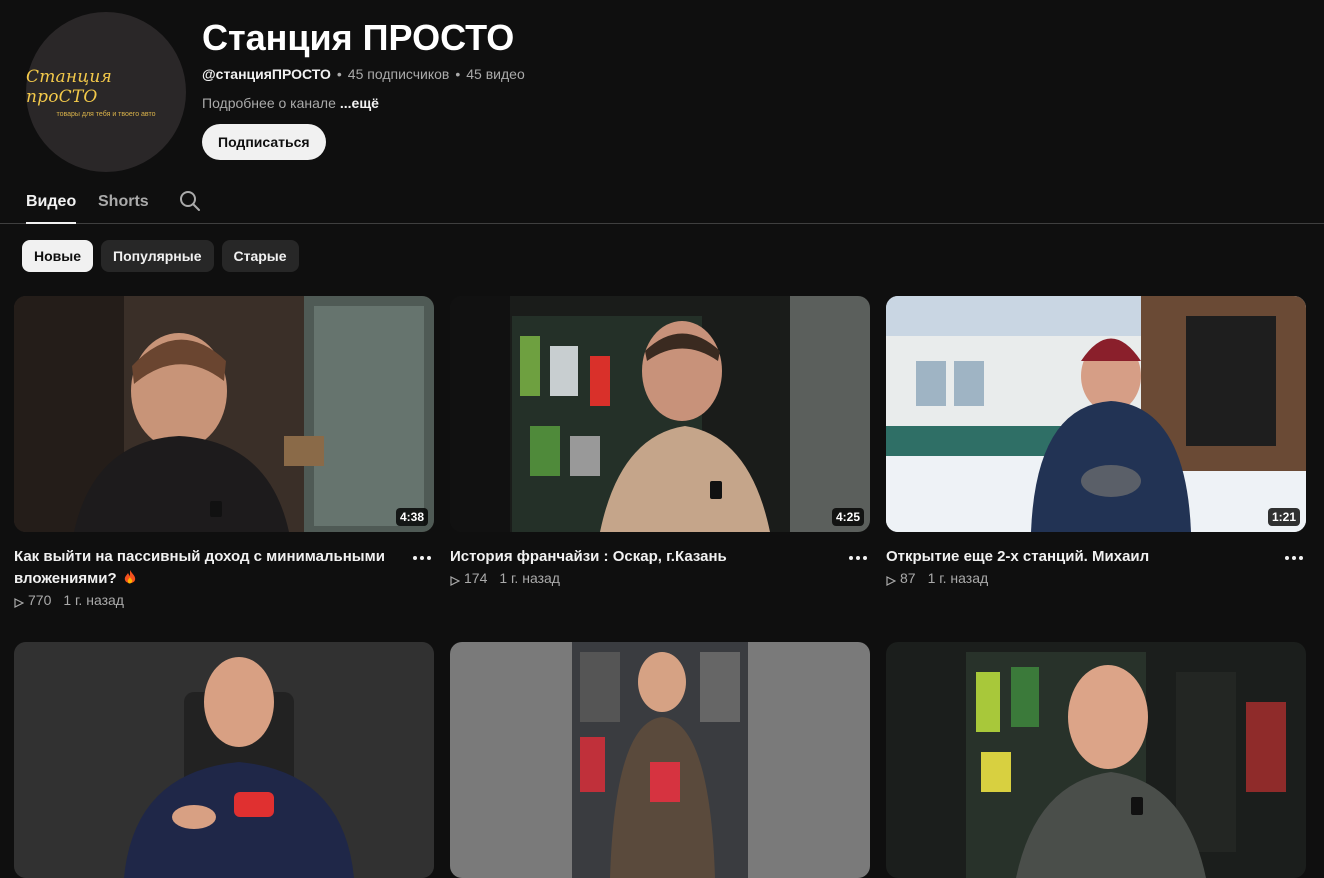  I want to click on video-title-text: Открытие еще 2-х станций. Михаил, so click(1018, 556).